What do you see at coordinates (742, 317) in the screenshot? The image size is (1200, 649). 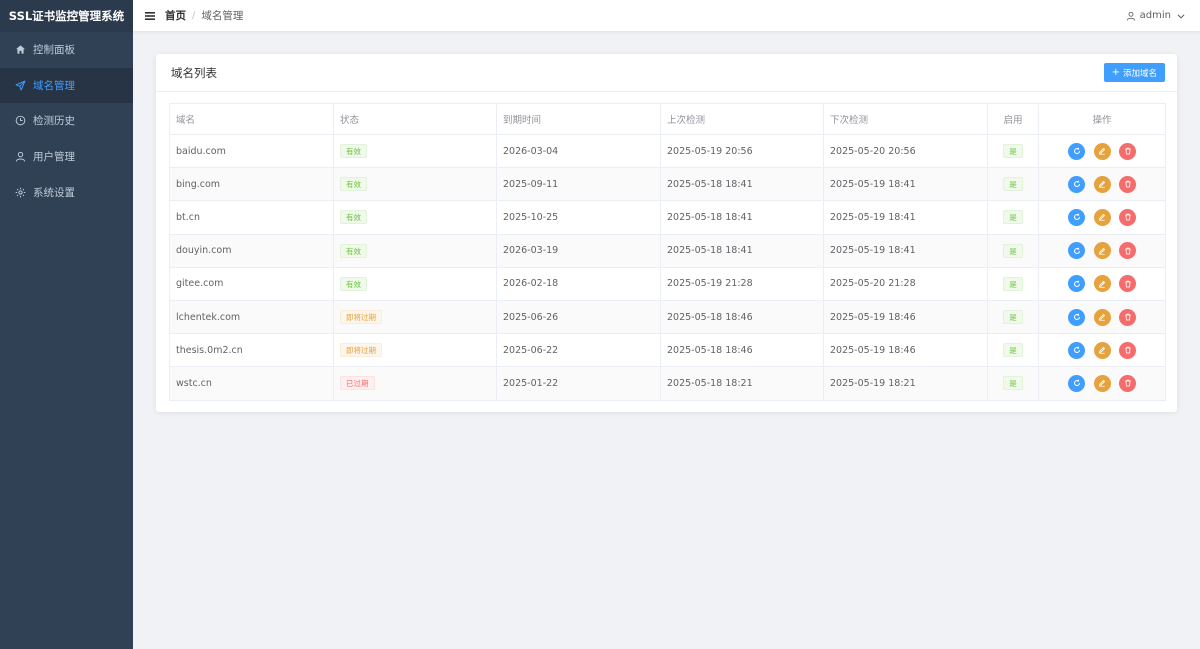 I see `last-check-cell: 2025-05-18 18:46` at bounding box center [742, 317].